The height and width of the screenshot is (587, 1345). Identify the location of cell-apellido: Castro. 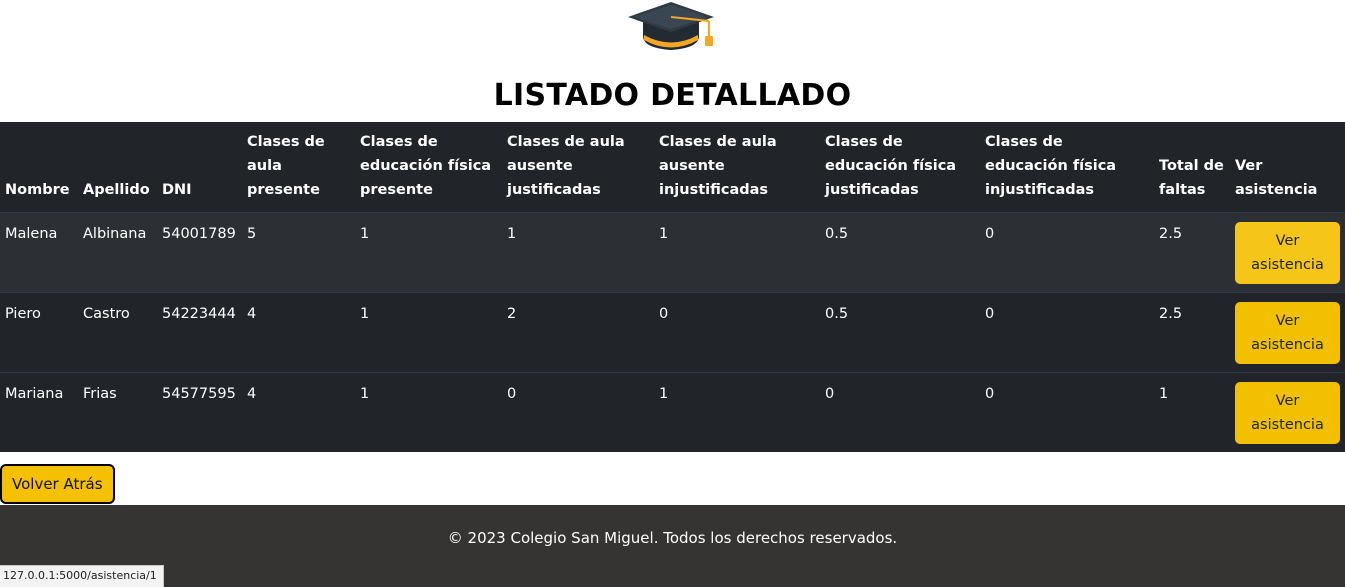
(117, 332).